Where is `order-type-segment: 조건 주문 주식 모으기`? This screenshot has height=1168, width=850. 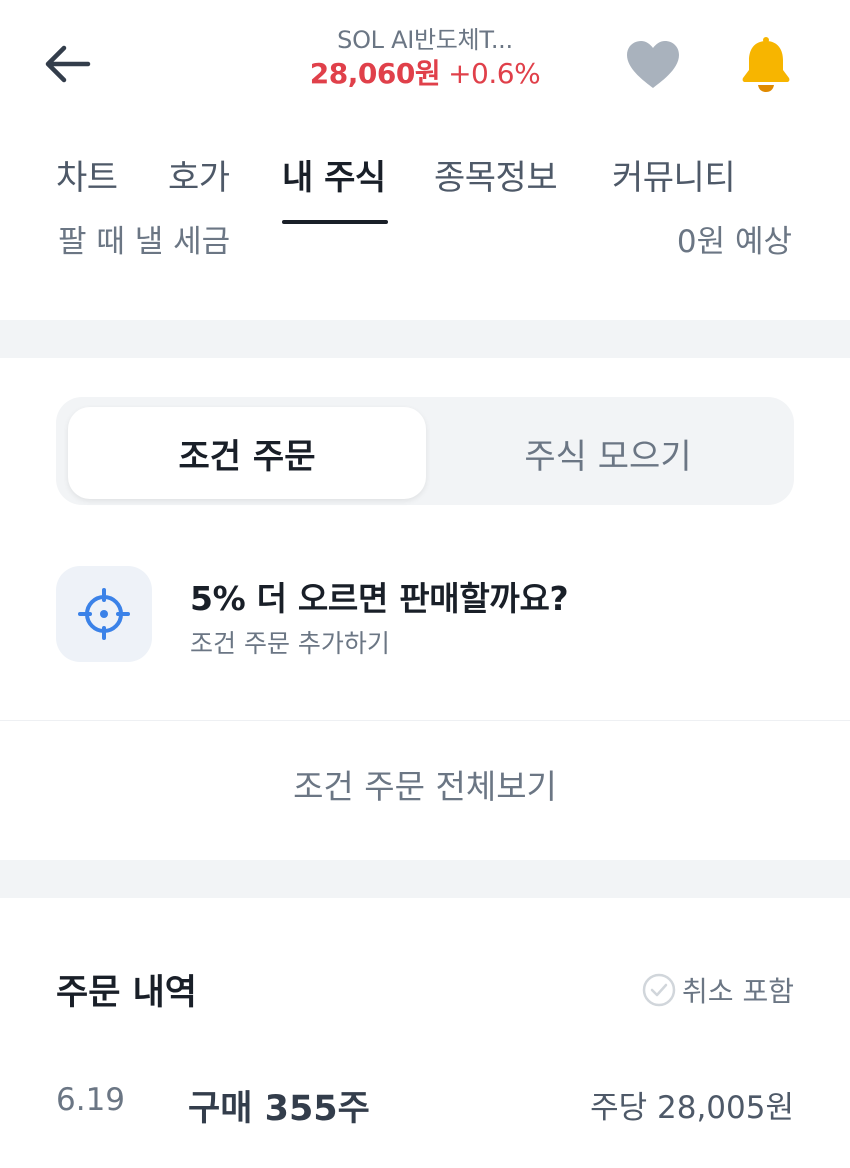 order-type-segment: 조건 주문 주식 모으기 is located at coordinates (425, 451).